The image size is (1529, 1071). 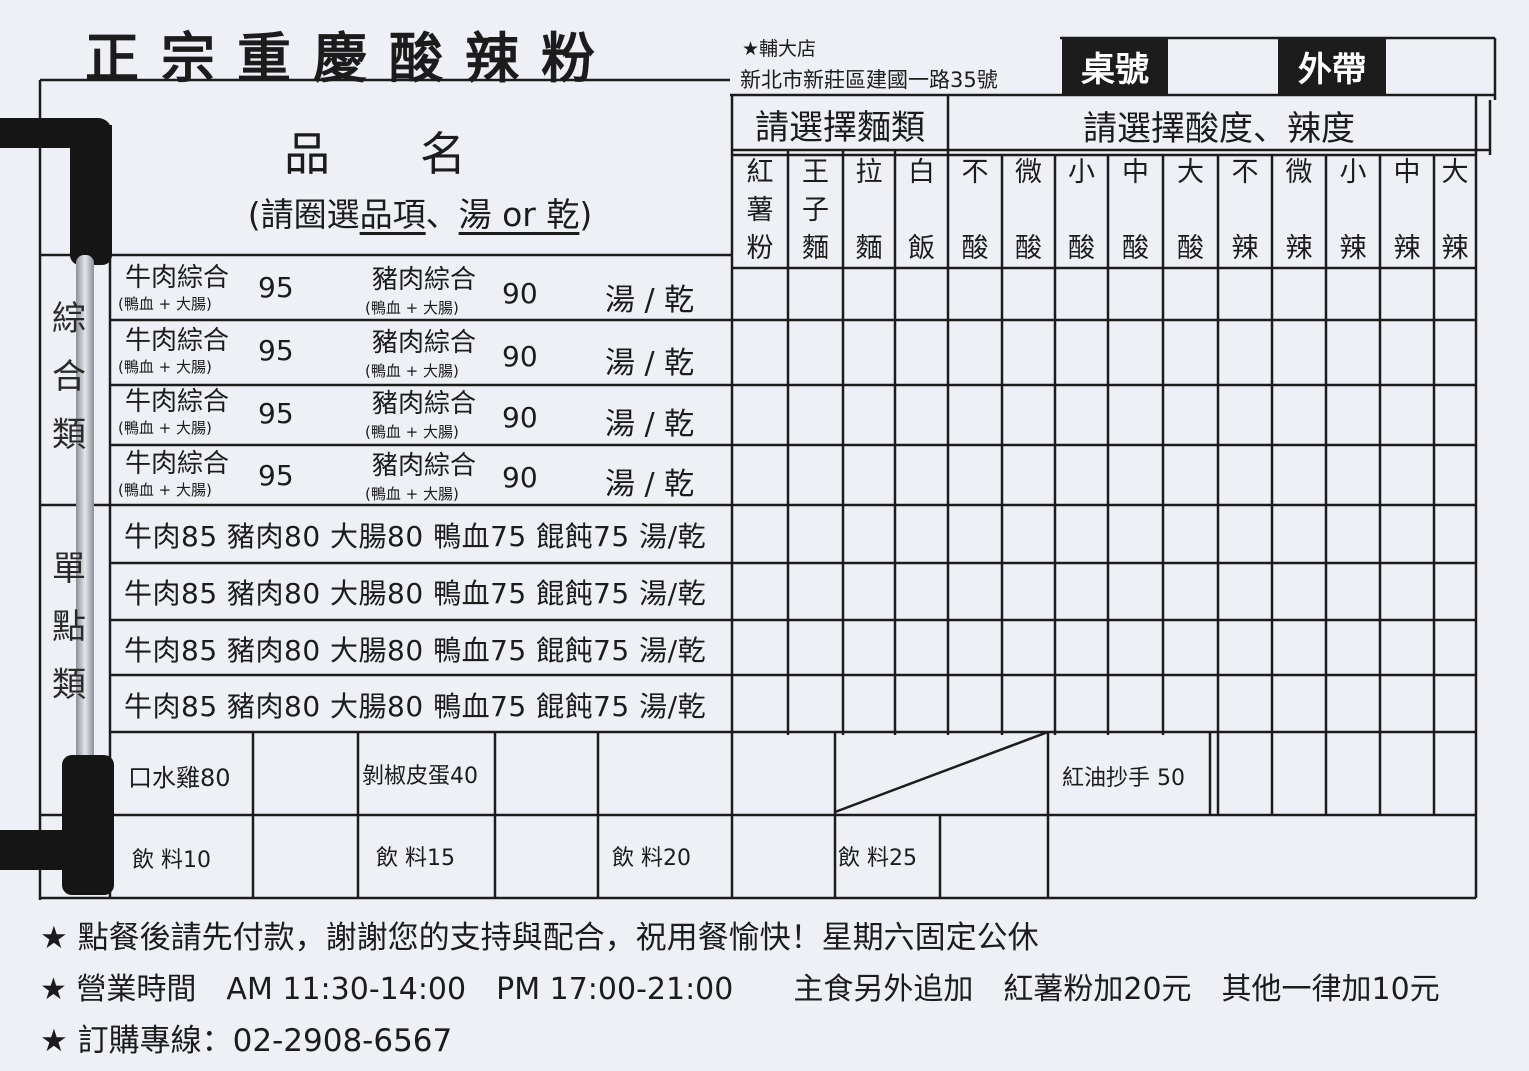 What do you see at coordinates (69, 627) in the screenshot?
I see `category-single: 單點類` at bounding box center [69, 627].